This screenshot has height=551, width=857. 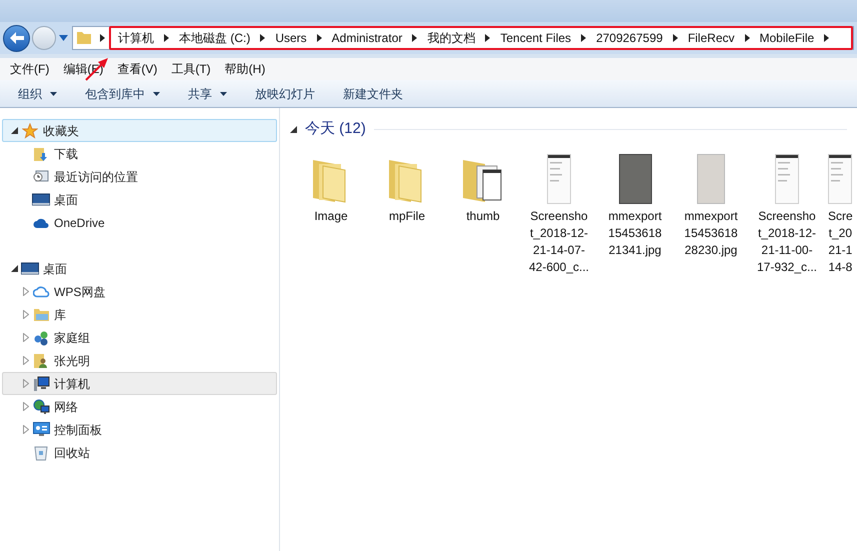 I want to click on nav-tree-item: 控制面板, so click(x=139, y=429).